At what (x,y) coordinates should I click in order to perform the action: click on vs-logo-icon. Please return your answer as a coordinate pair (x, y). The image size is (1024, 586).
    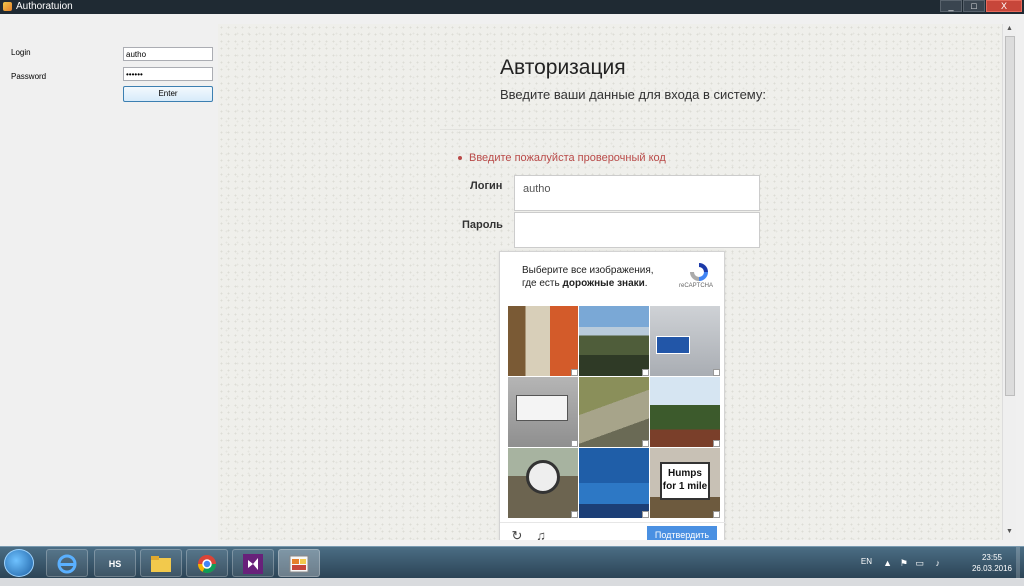
    Looking at the image, I should click on (253, 564).